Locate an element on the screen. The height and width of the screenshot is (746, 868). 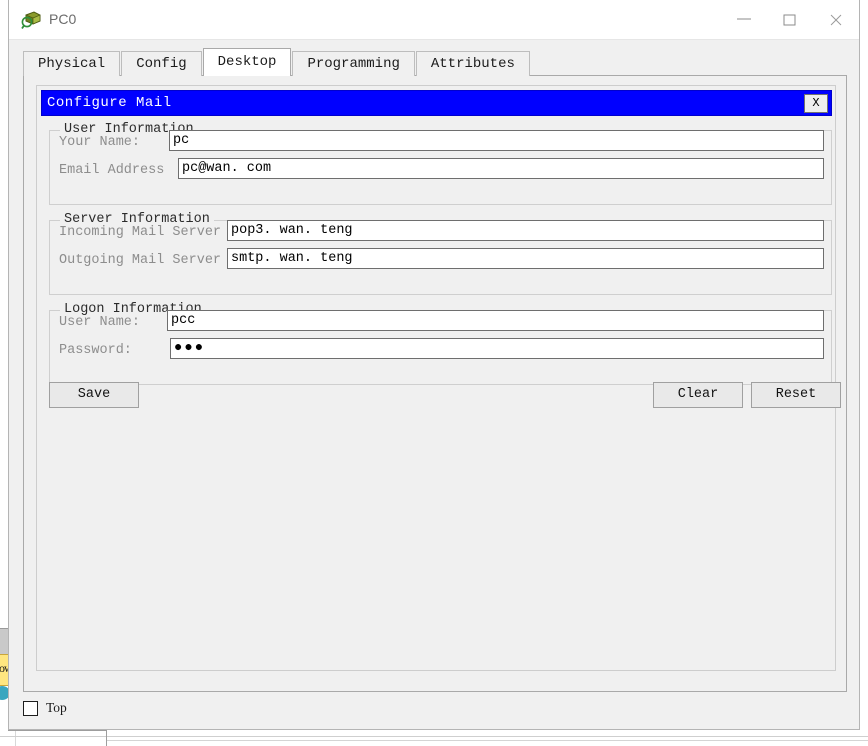
background-corner-horizontal is located at coordinates (57, 730).